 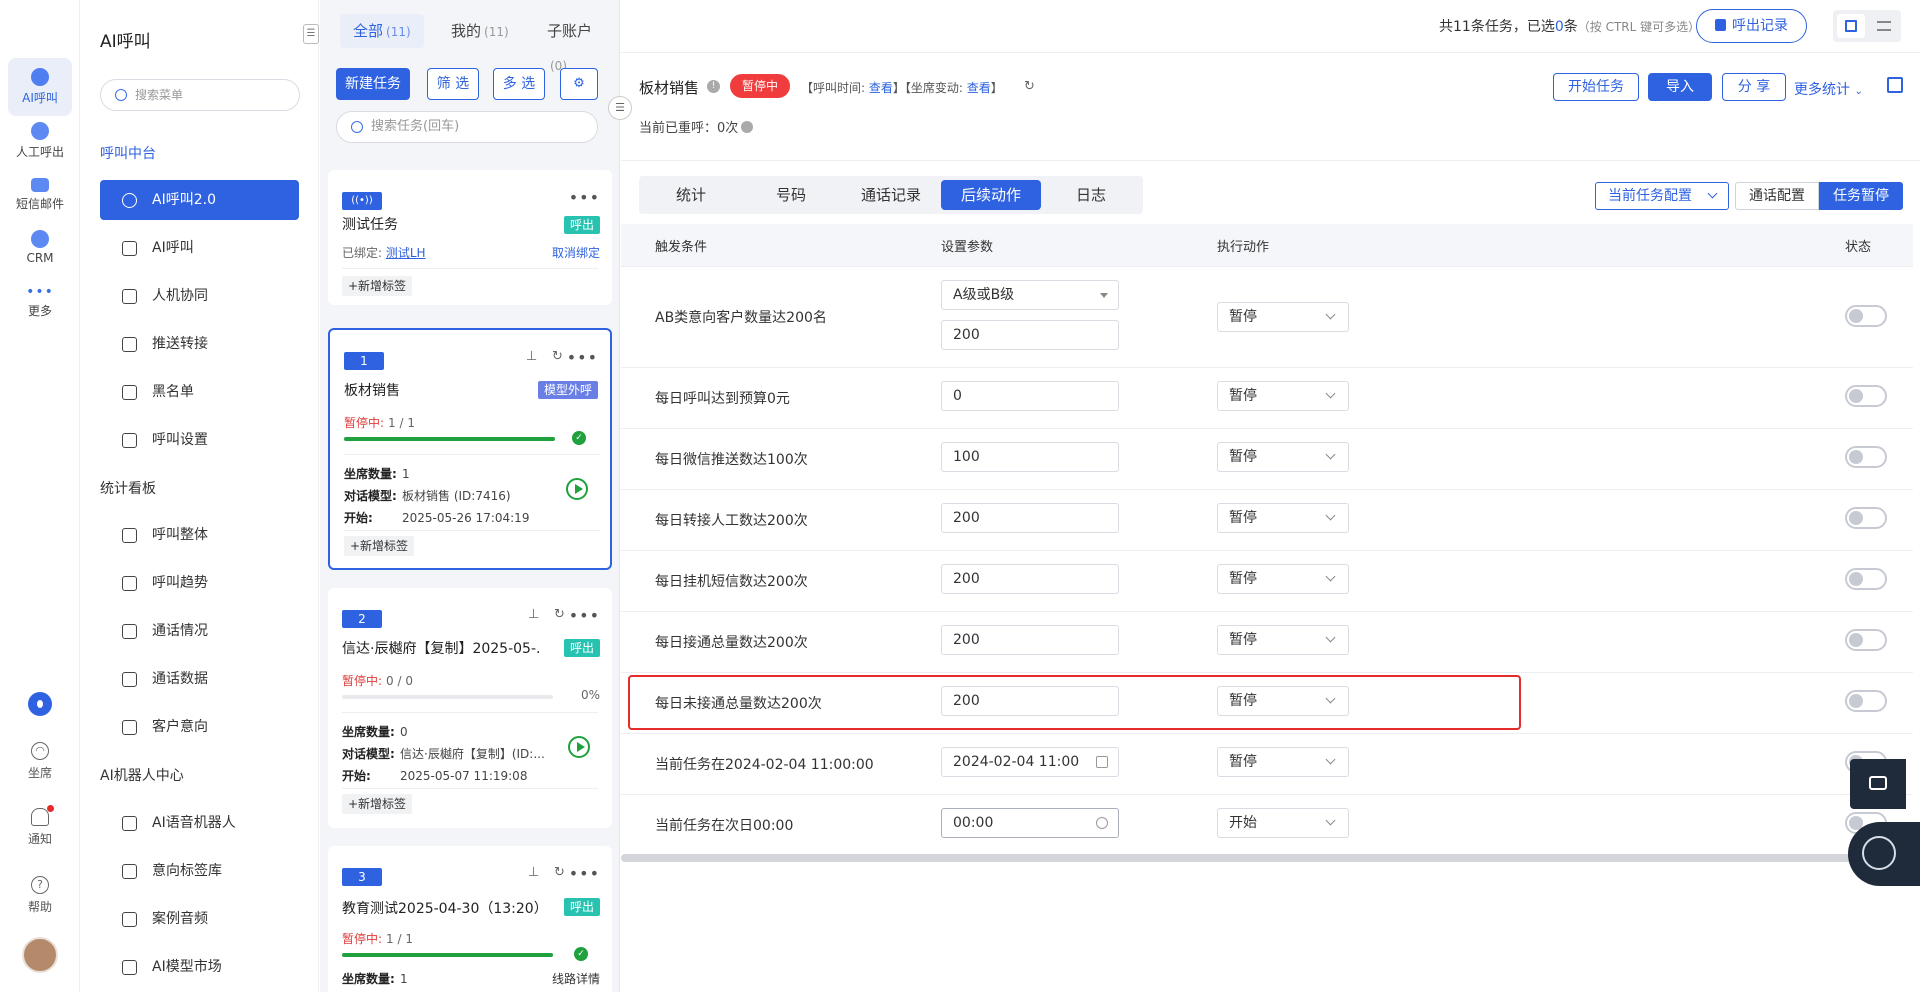 I want to click on rail-notice: 通知, so click(x=40, y=826).